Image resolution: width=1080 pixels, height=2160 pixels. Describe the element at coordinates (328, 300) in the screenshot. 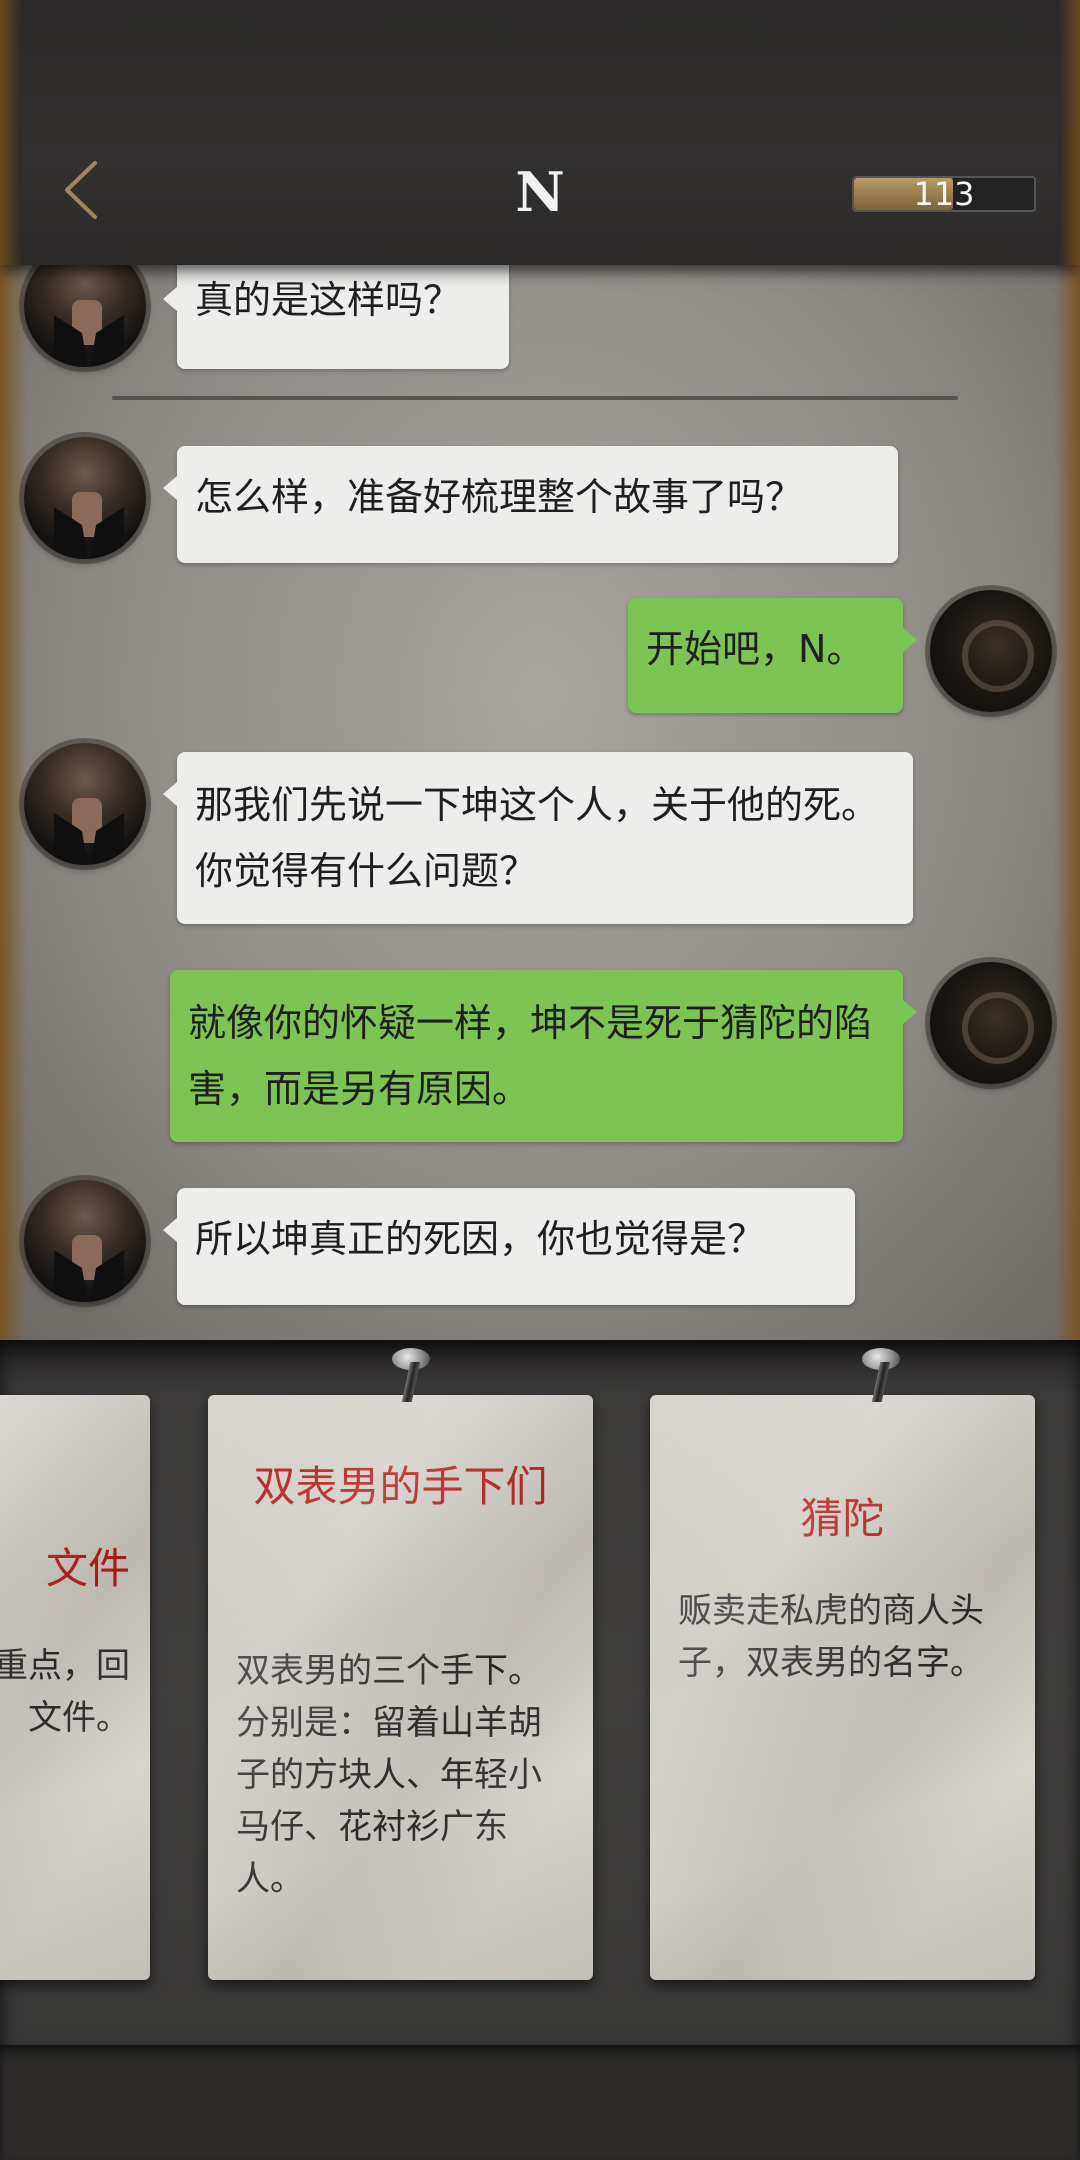

I see `message-text: 真的是这样吗？` at that location.